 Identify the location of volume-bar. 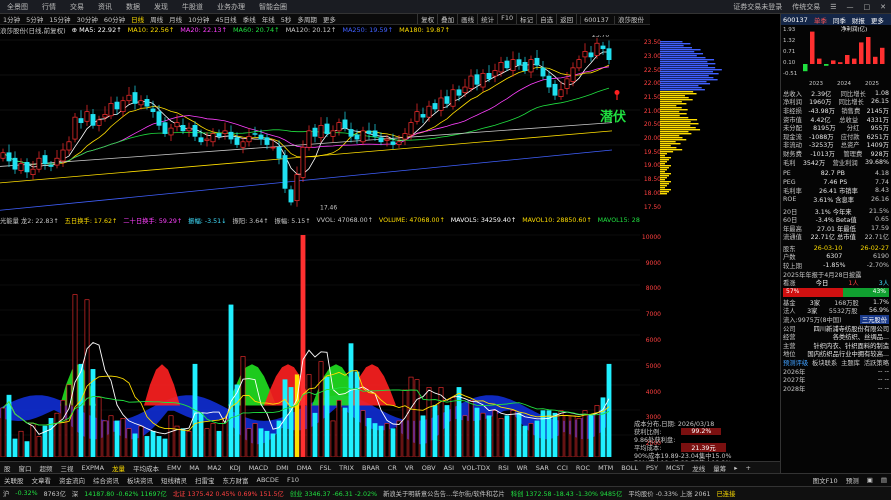
(585, 433).